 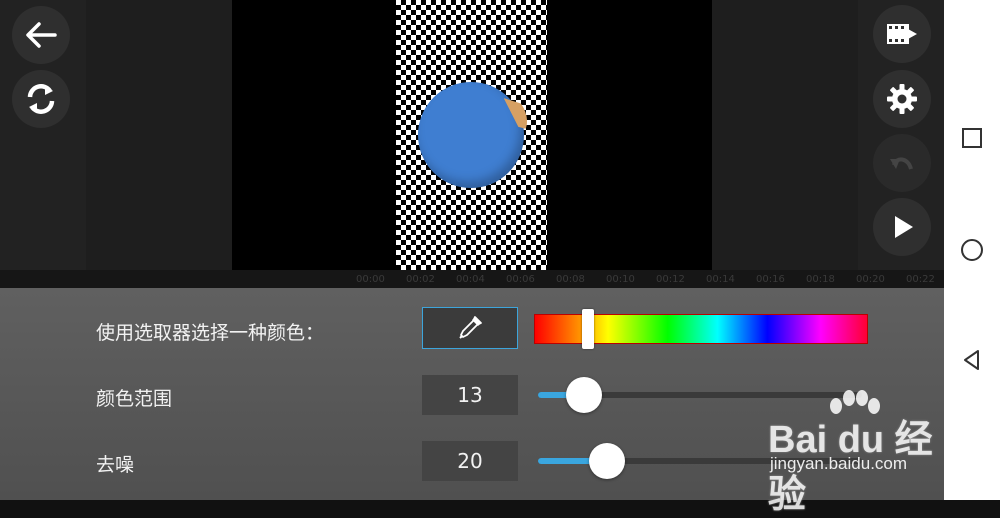 I want to click on arrow-left-icon, so click(x=41, y=35).